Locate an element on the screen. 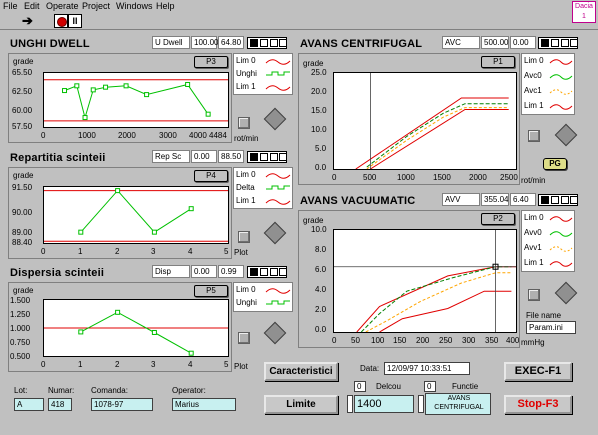 The image size is (598, 435). file-name-field: Param.ini is located at coordinates (551, 327).